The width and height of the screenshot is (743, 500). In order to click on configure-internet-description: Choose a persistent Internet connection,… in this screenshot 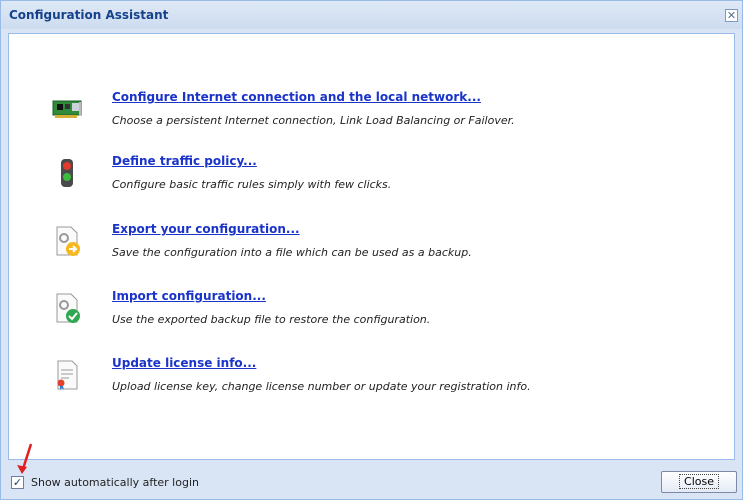, I will do `click(313, 120)`.